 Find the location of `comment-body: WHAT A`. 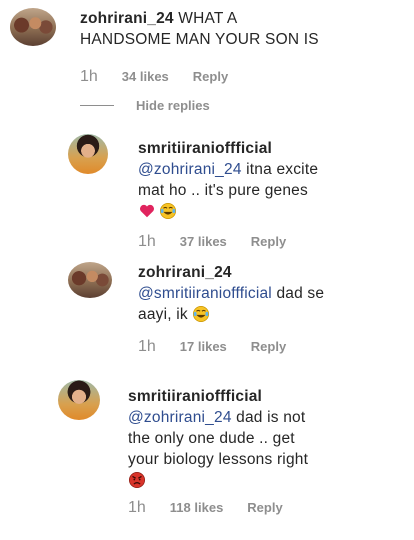

comment-body: WHAT A is located at coordinates (208, 18).